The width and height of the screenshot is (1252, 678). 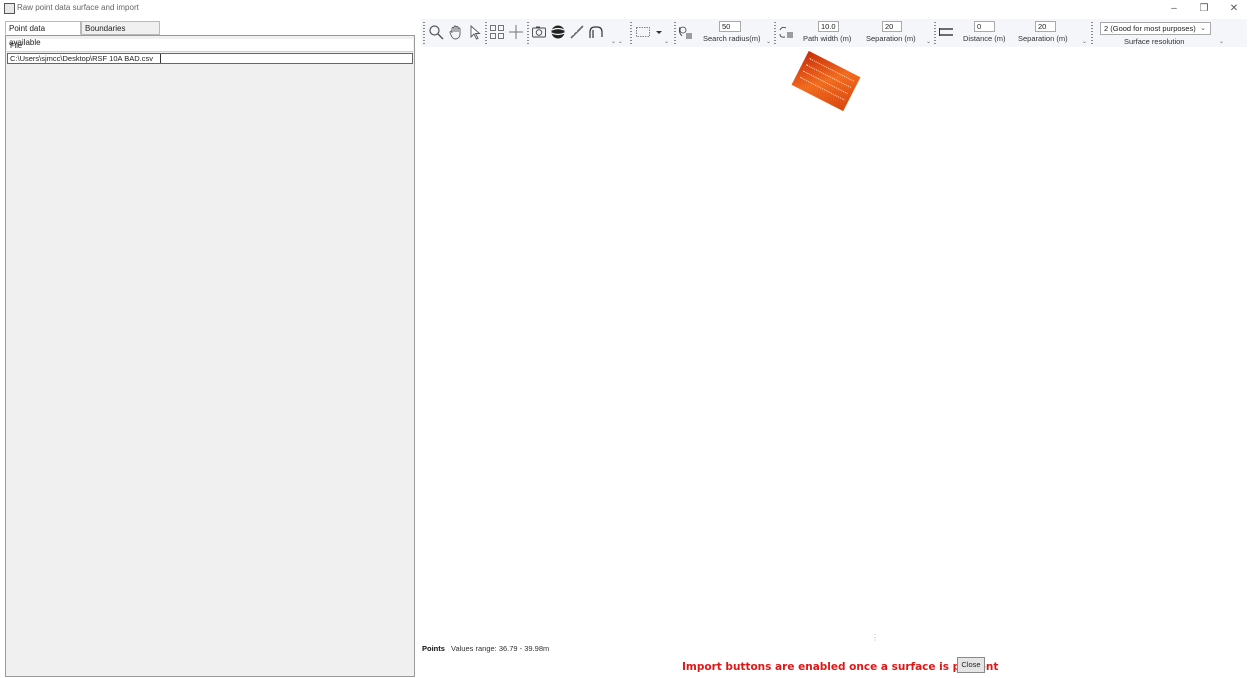 I want to click on values-range: Values range: 36.79 - 39.98m, so click(x=500, y=648).